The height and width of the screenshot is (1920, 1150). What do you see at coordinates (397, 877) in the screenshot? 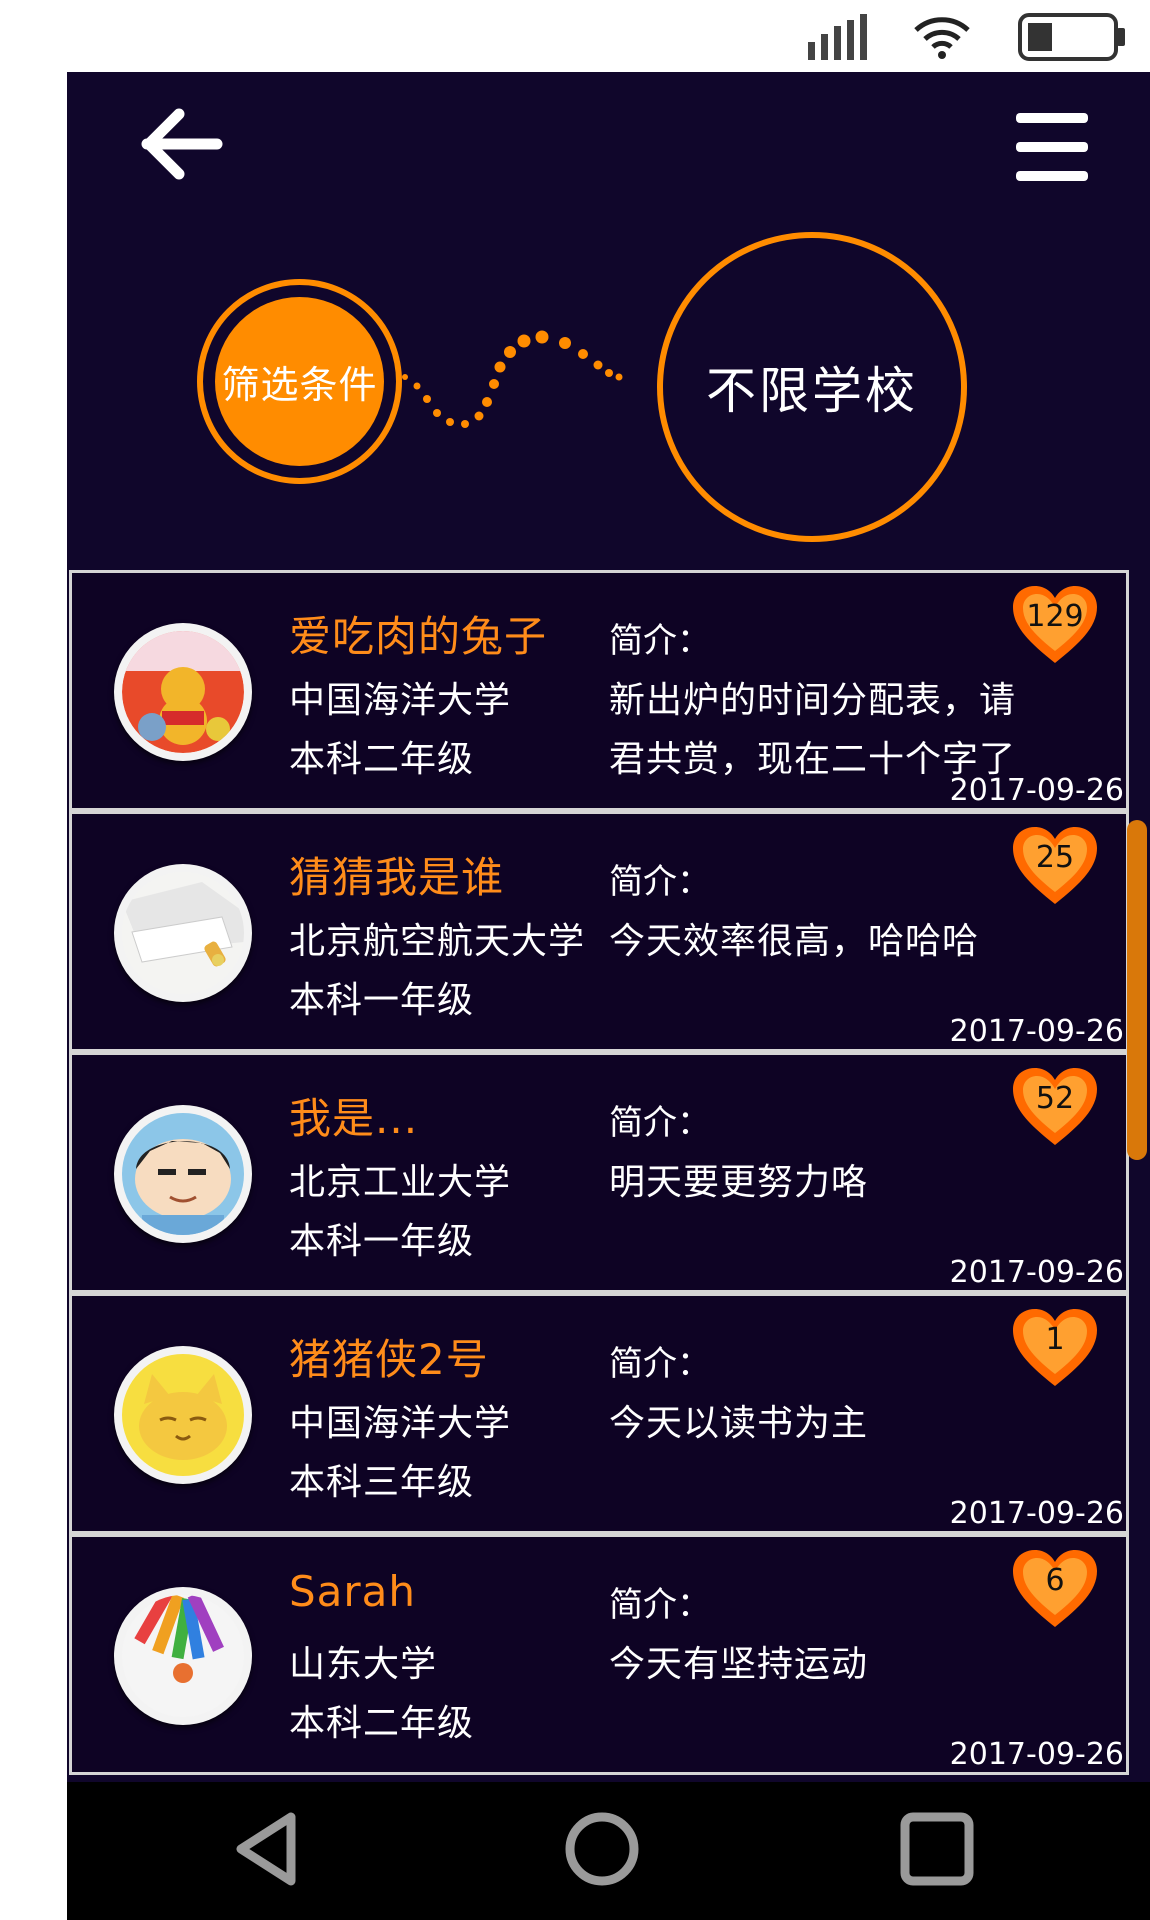
I see `nickname: 猜猜我是谁` at bounding box center [397, 877].